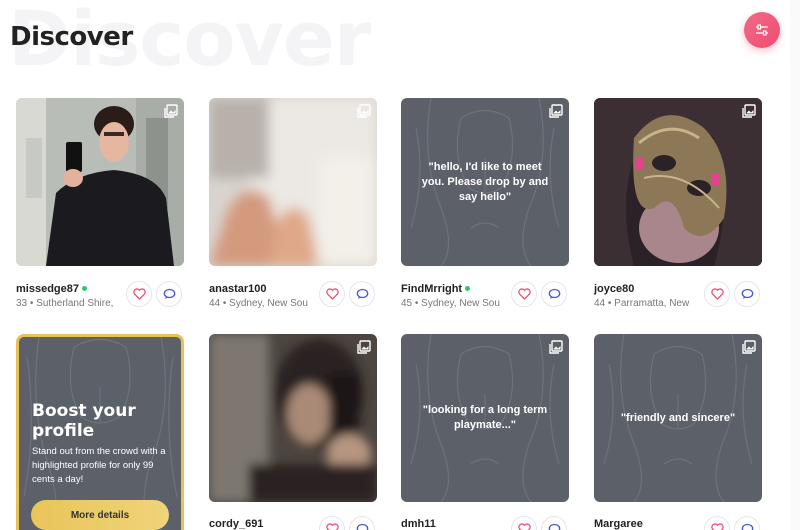  I want to click on profile-name: Margaree, so click(618, 524).